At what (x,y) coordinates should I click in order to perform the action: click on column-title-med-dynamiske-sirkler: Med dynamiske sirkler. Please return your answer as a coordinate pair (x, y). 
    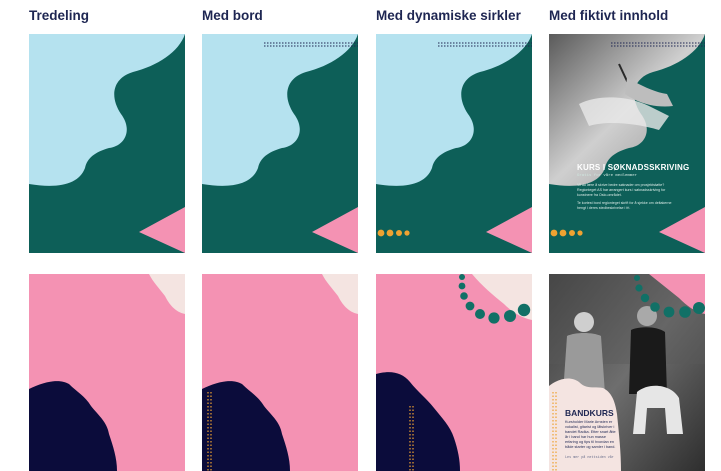
    Looking at the image, I should click on (448, 15).